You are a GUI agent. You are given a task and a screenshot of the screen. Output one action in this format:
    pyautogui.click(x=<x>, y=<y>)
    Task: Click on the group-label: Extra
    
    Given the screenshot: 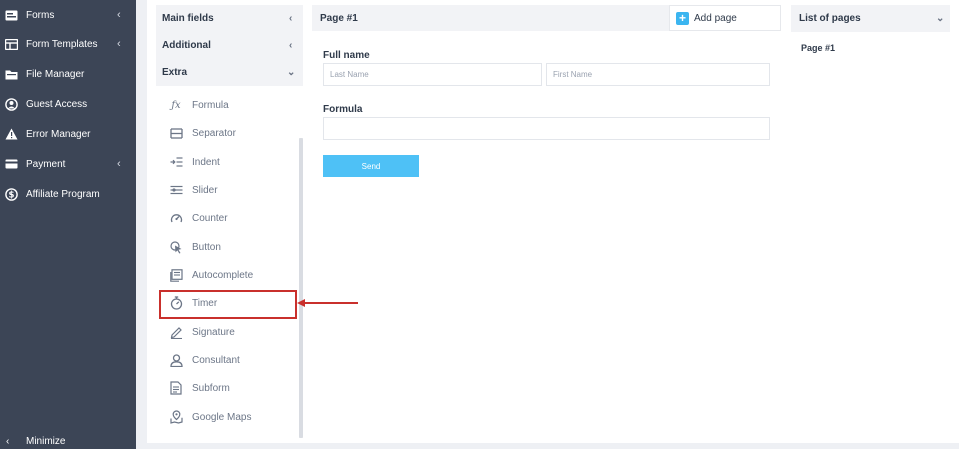 What is the action you would take?
    pyautogui.click(x=175, y=72)
    